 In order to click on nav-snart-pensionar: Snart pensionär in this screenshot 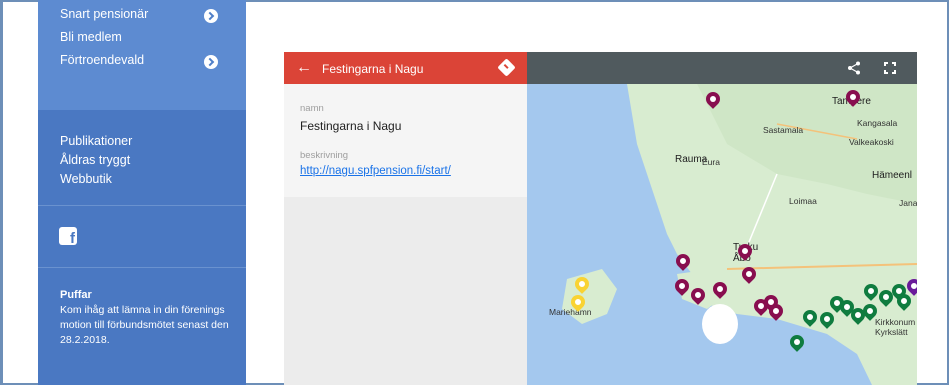, I will do `click(104, 14)`.